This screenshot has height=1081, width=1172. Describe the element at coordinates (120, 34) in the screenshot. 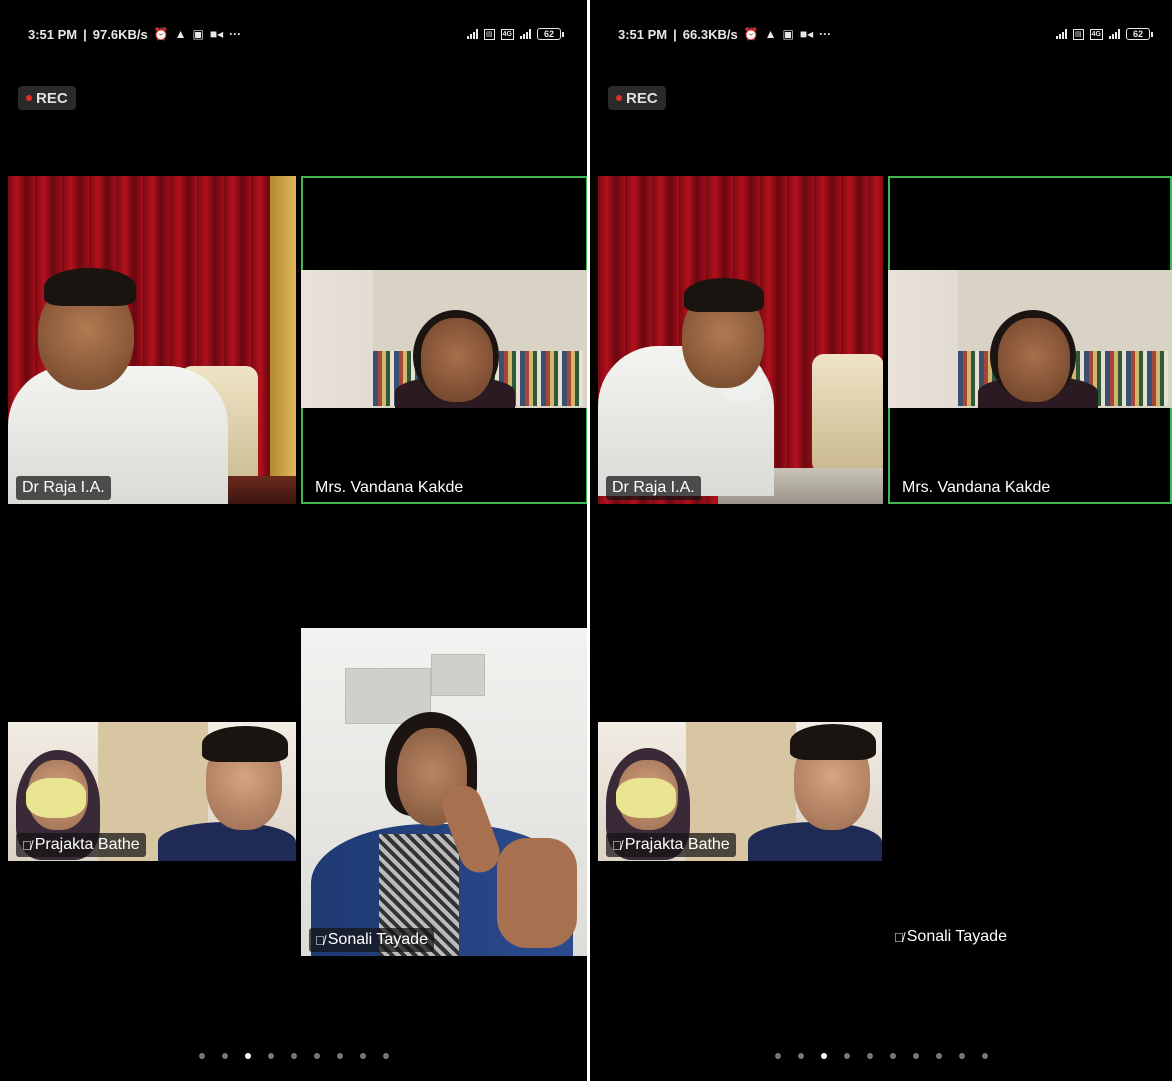

I see `network-speed: 97.6KB/s` at that location.